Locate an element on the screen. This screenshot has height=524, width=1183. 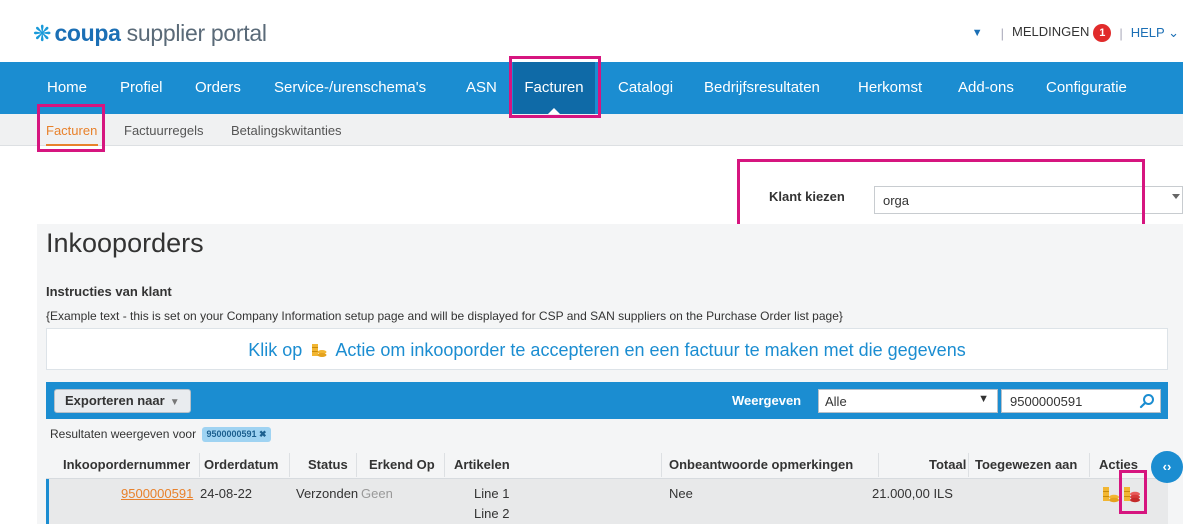
highlight-customer-select is located at coordinates (941, 194).